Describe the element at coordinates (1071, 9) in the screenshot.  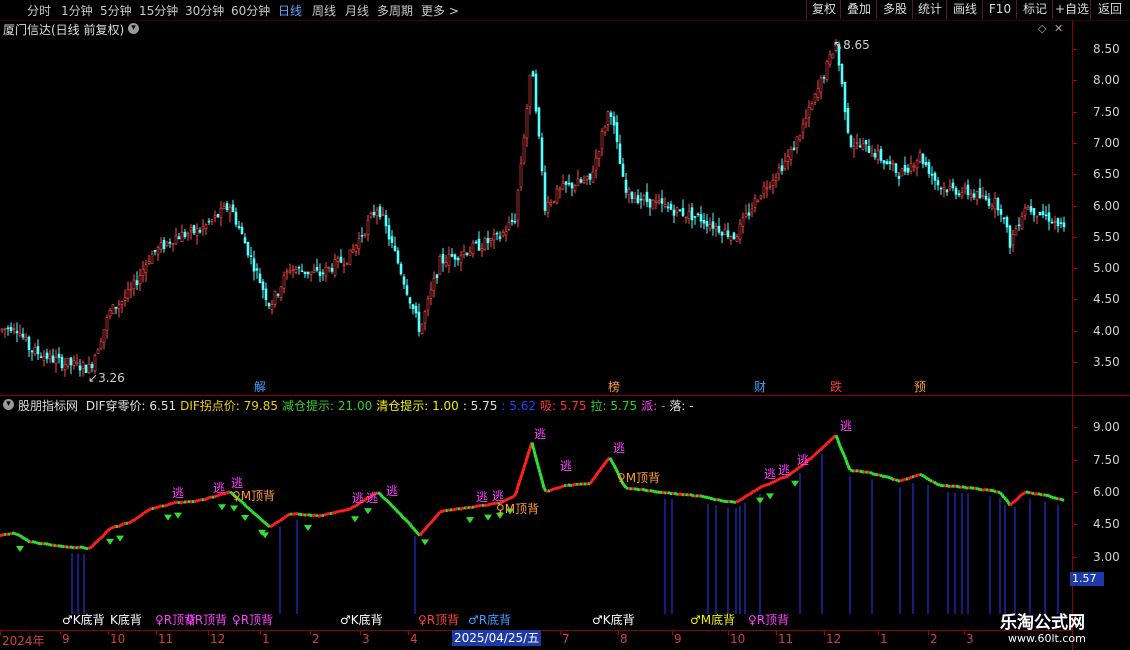
I see `toolbar-button-7: +自选` at that location.